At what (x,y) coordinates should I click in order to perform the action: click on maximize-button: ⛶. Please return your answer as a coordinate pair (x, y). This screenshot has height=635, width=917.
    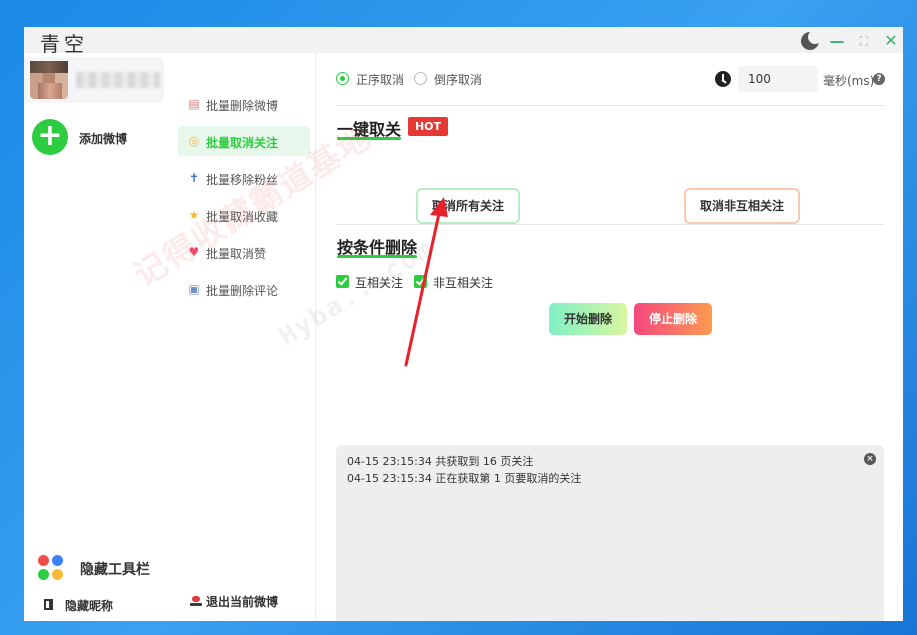
    Looking at the image, I should click on (864, 41).